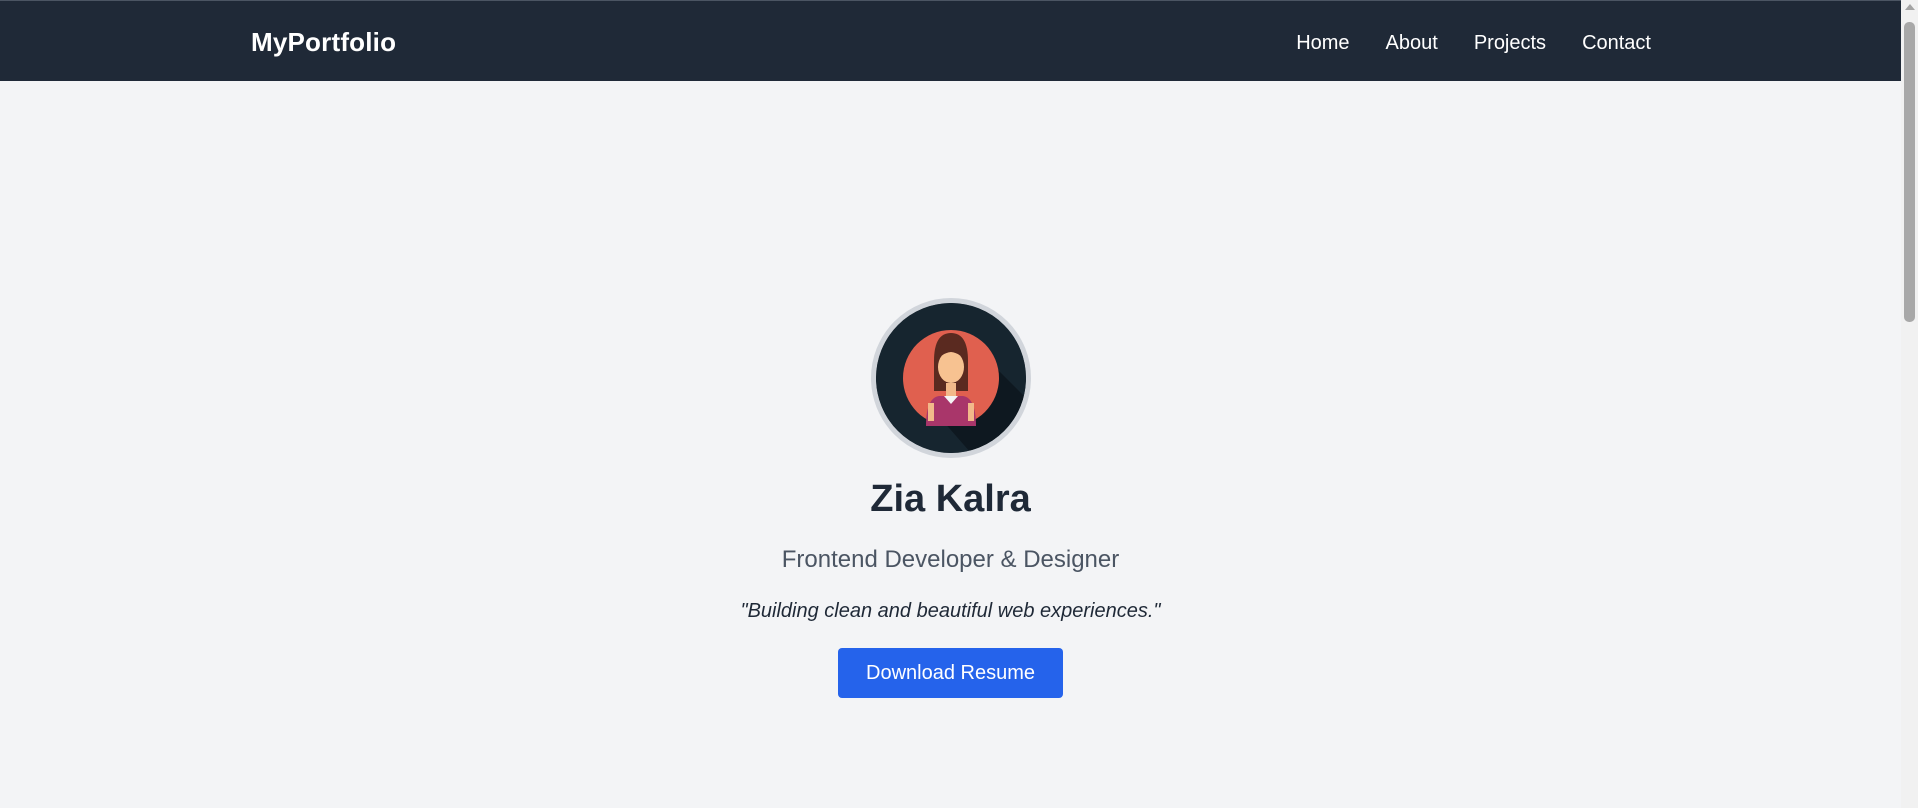 The image size is (1918, 808). What do you see at coordinates (950, 499) in the screenshot?
I see `profile-name: Zia Kalra` at bounding box center [950, 499].